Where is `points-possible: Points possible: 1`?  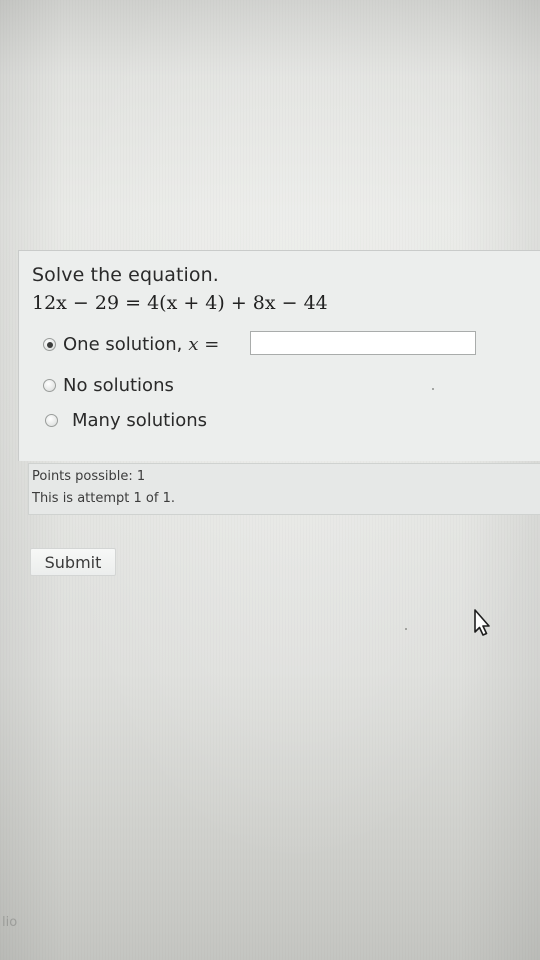 points-possible: Points possible: 1 is located at coordinates (89, 476).